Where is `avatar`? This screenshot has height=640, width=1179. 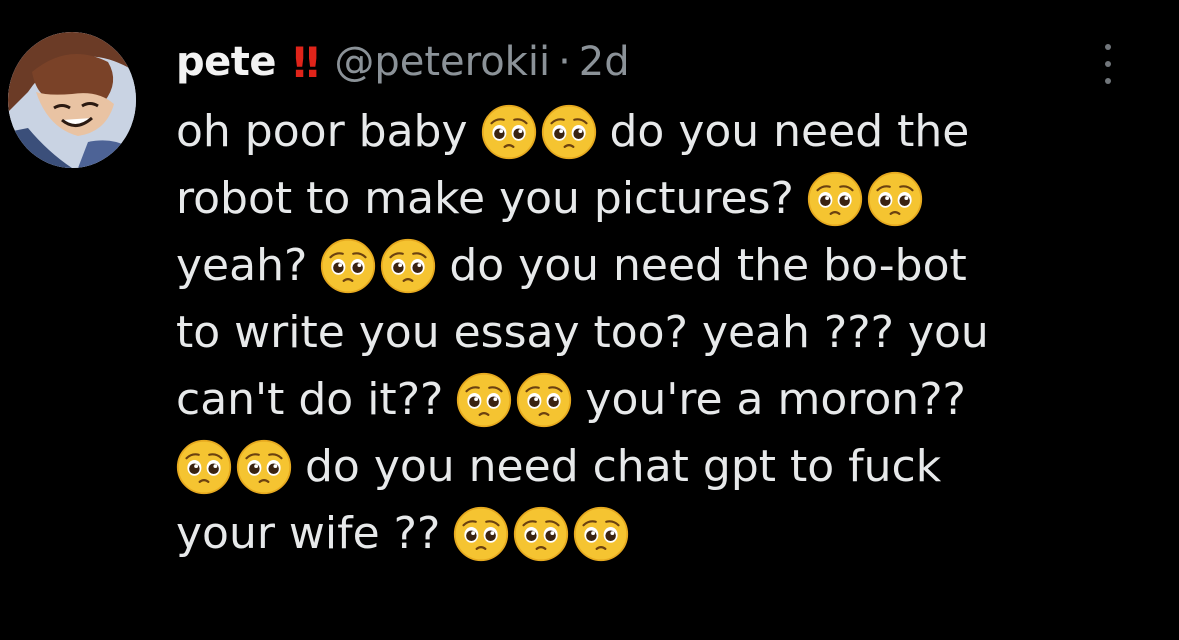 avatar is located at coordinates (72, 100).